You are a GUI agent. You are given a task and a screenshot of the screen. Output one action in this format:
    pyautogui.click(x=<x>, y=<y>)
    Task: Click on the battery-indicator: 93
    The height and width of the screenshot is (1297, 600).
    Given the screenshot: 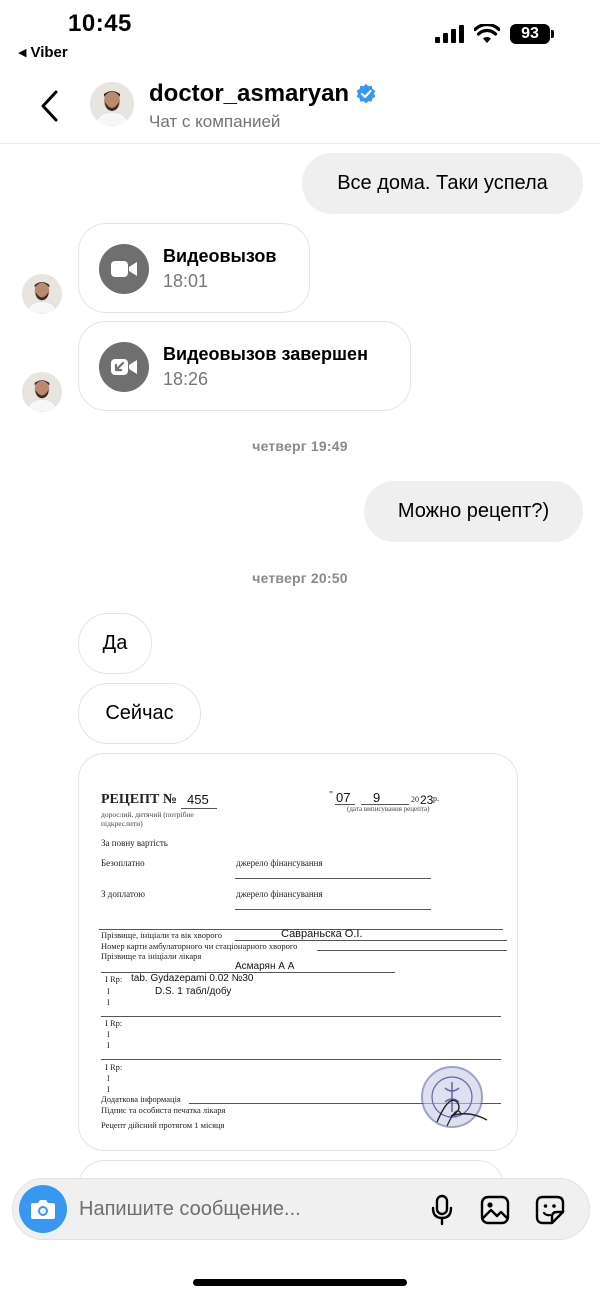 What is the action you would take?
    pyautogui.click(x=532, y=34)
    